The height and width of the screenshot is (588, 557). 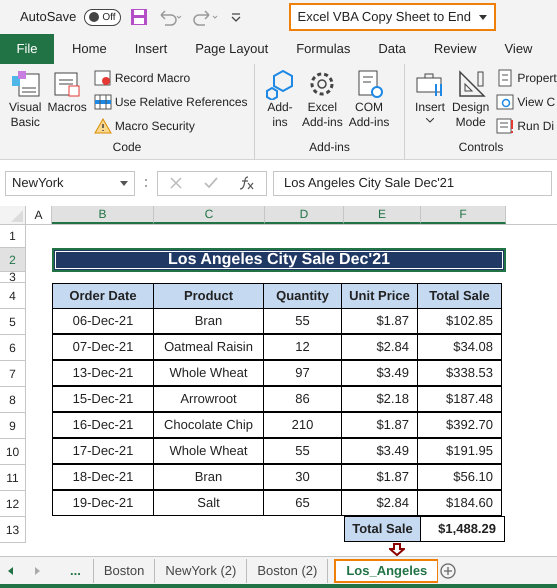 I want to click on add-sheet-icon, so click(x=448, y=570).